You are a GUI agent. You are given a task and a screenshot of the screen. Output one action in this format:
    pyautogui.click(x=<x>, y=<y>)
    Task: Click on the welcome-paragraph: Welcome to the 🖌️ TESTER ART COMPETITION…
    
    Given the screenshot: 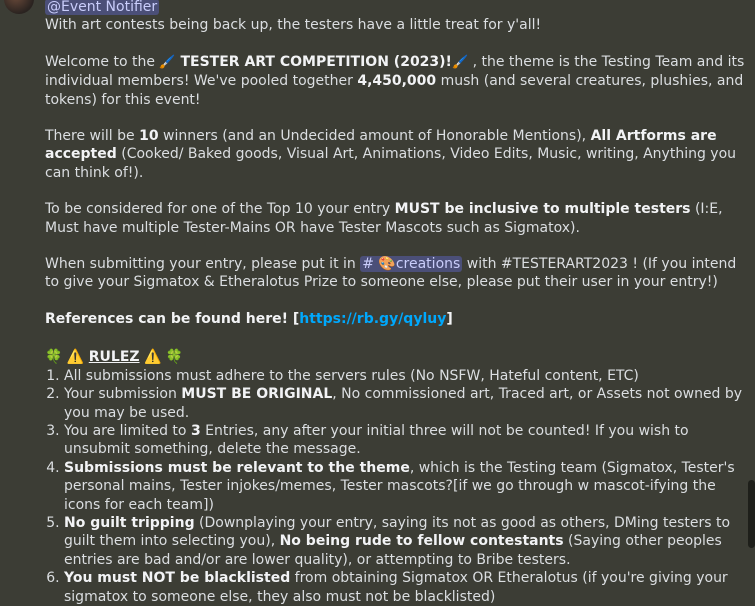 What is the action you would take?
    pyautogui.click(x=398, y=81)
    